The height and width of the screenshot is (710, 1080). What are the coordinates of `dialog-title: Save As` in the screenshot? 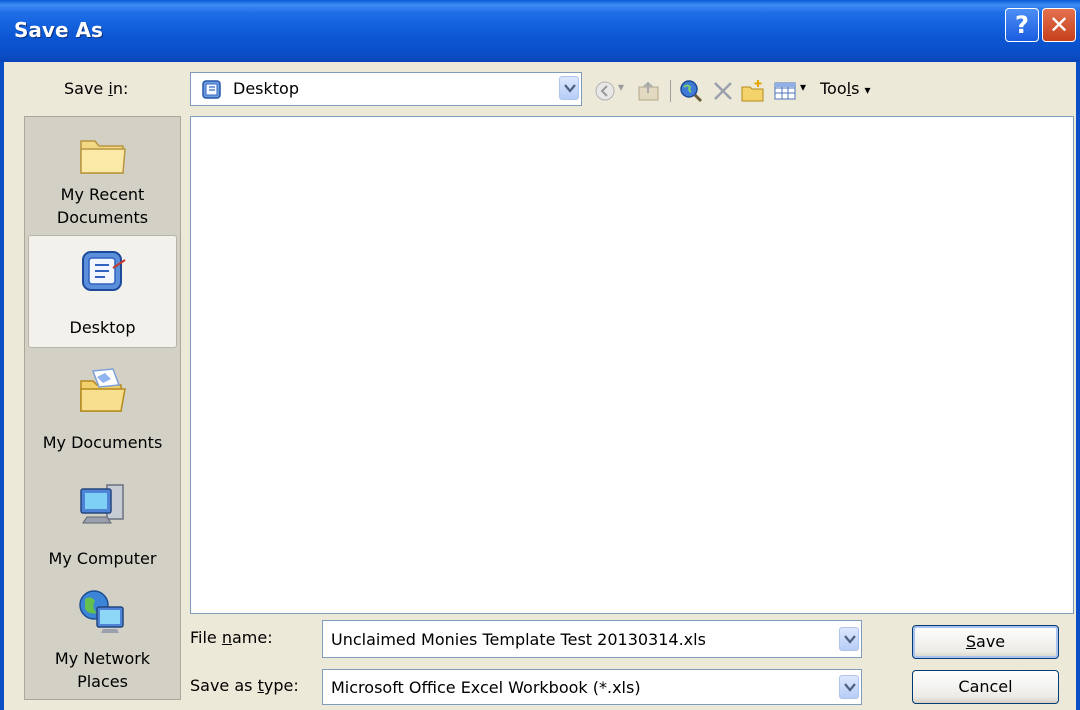 It's located at (58, 30).